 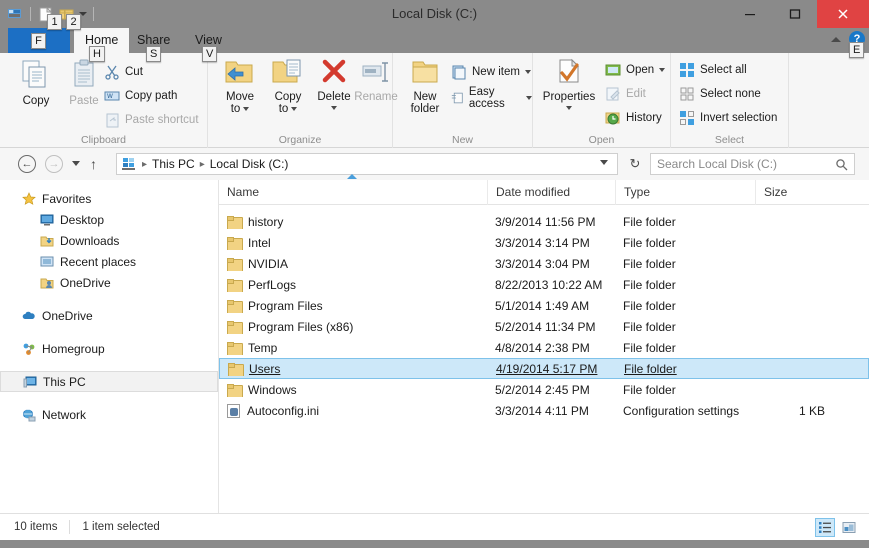 I want to click on file-name: history, so click(x=266, y=221).